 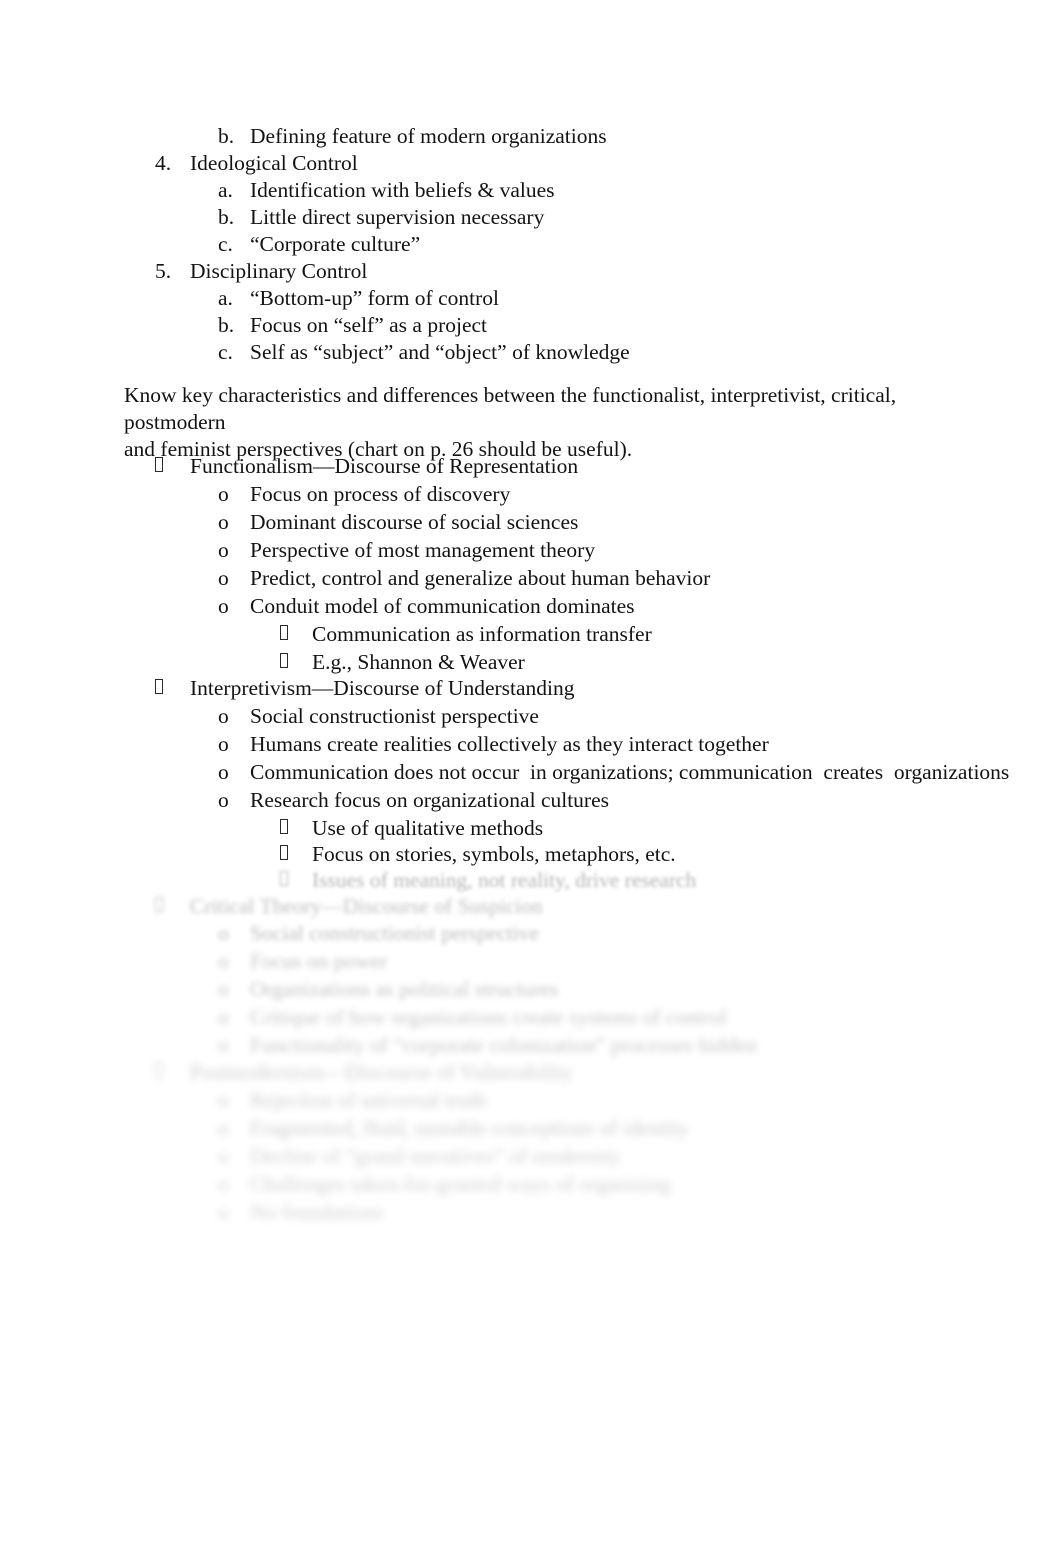 I want to click on outline-item: a. Identification with beliefs & values, so click(x=531, y=190).